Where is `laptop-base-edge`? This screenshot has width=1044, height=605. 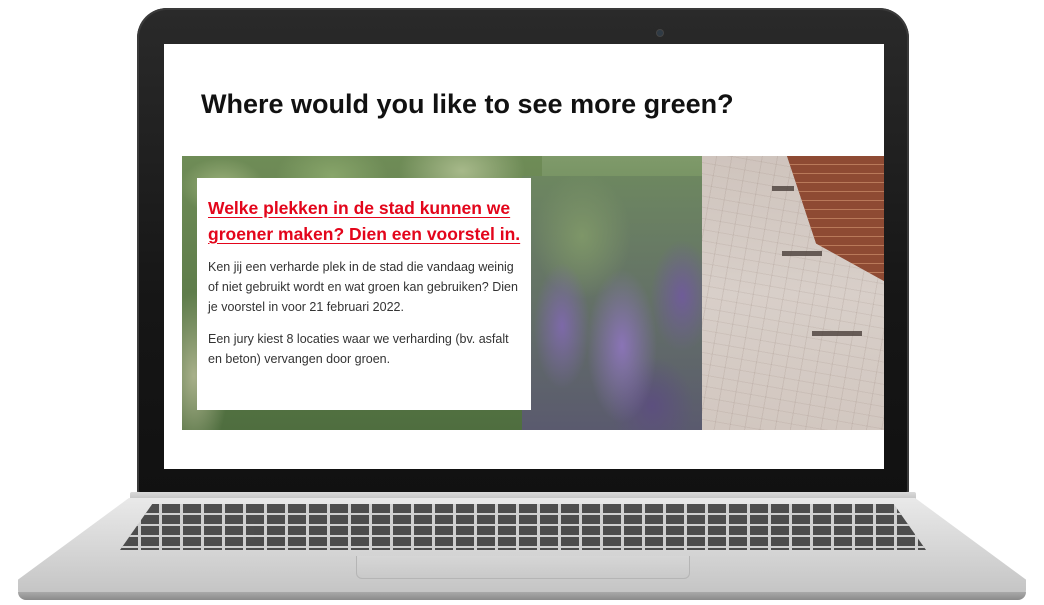
laptop-base-edge is located at coordinates (522, 596).